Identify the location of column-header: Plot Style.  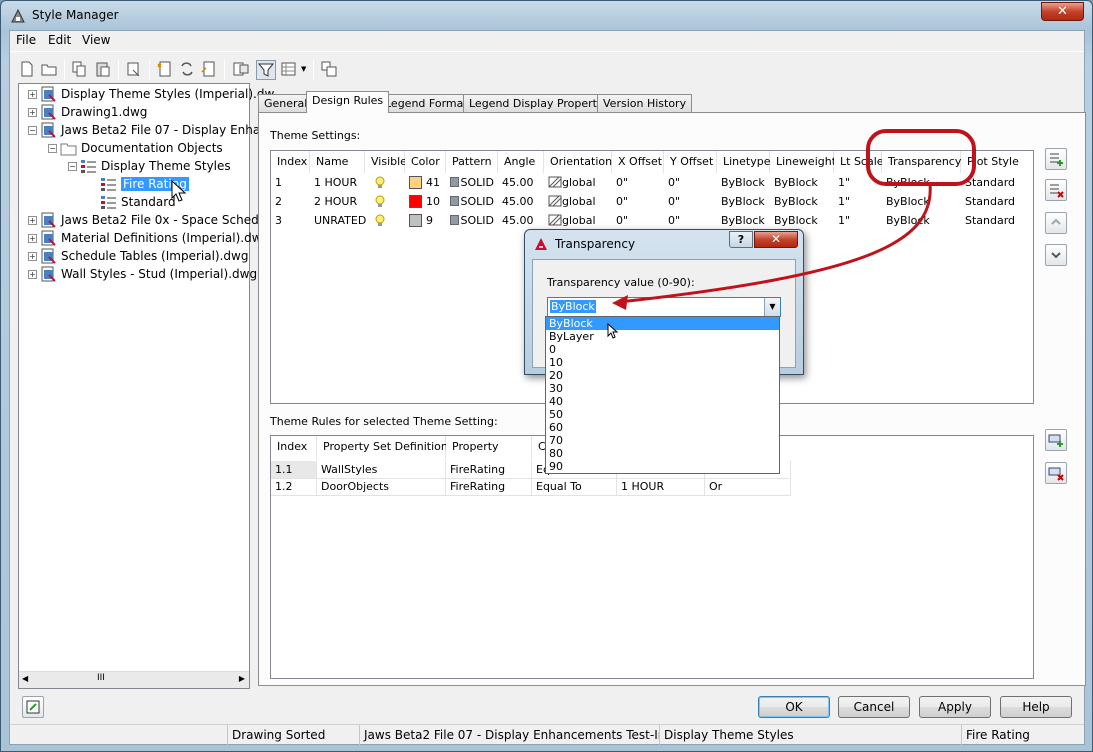
(997, 162).